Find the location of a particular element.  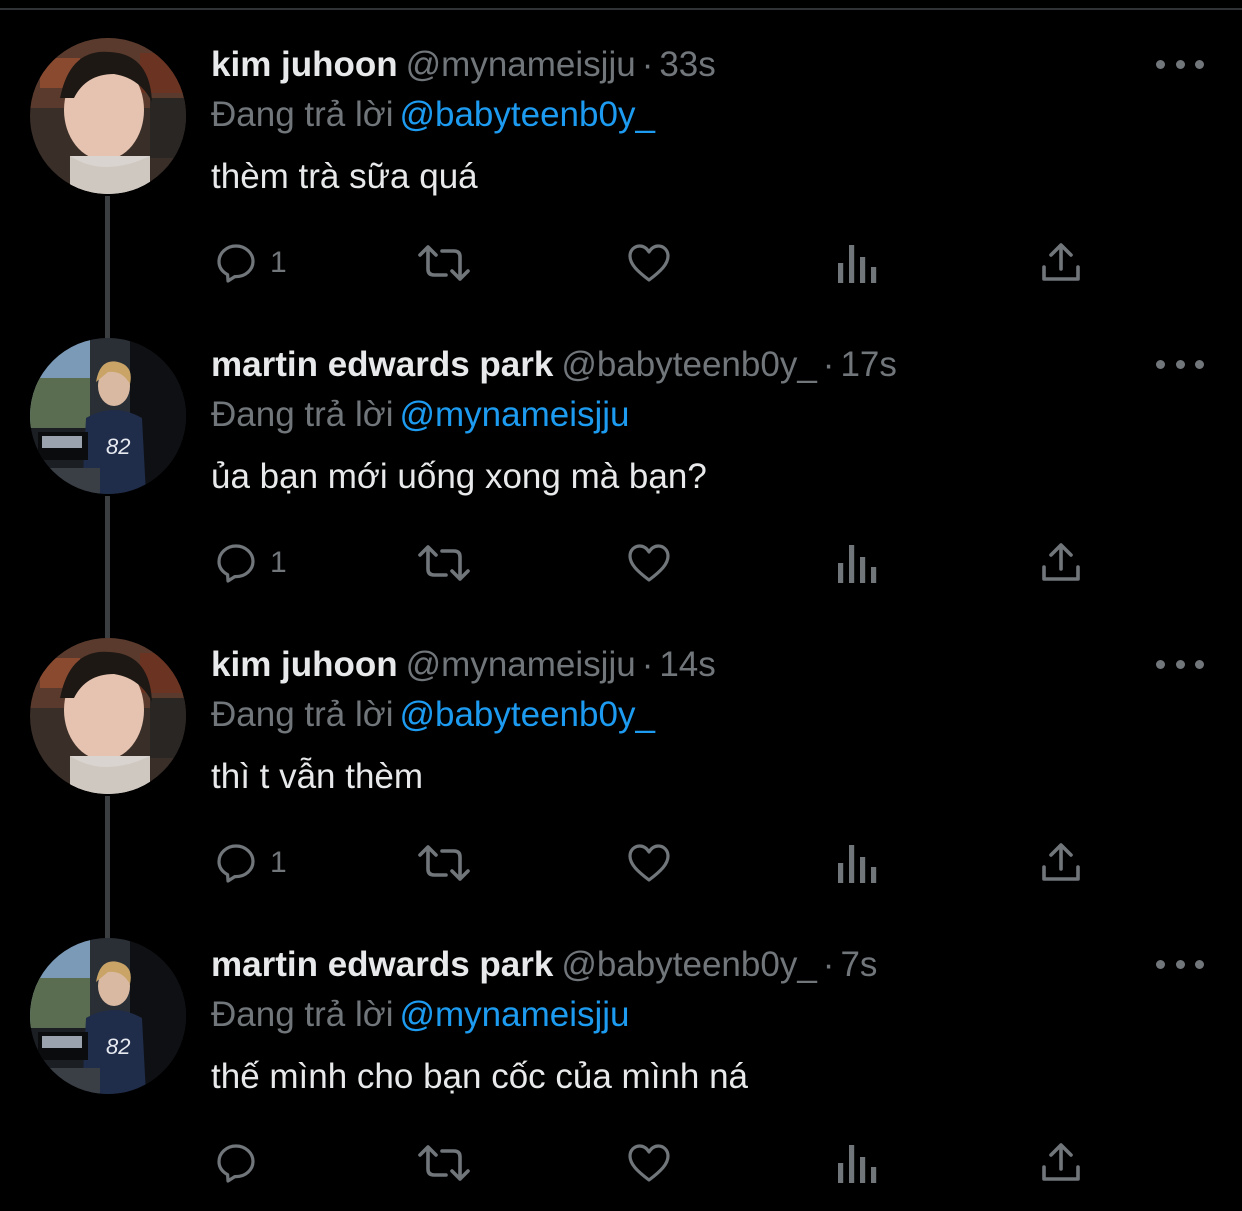

timestamp: 17s is located at coordinates (868, 364).